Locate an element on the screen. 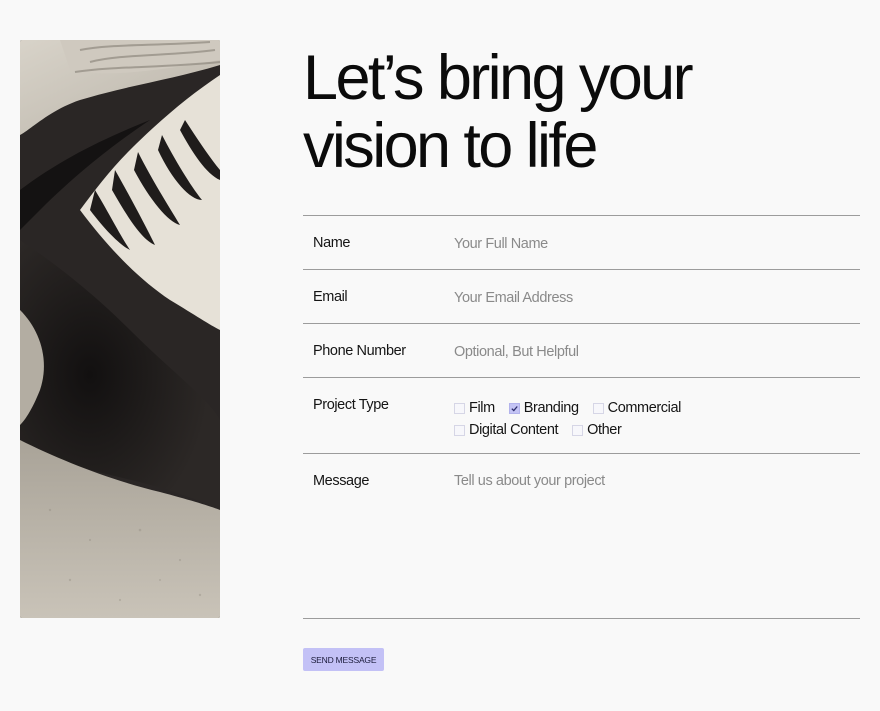 Image resolution: width=880 pixels, height=711 pixels. project-type-digital-content: Digital Content is located at coordinates (506, 430).